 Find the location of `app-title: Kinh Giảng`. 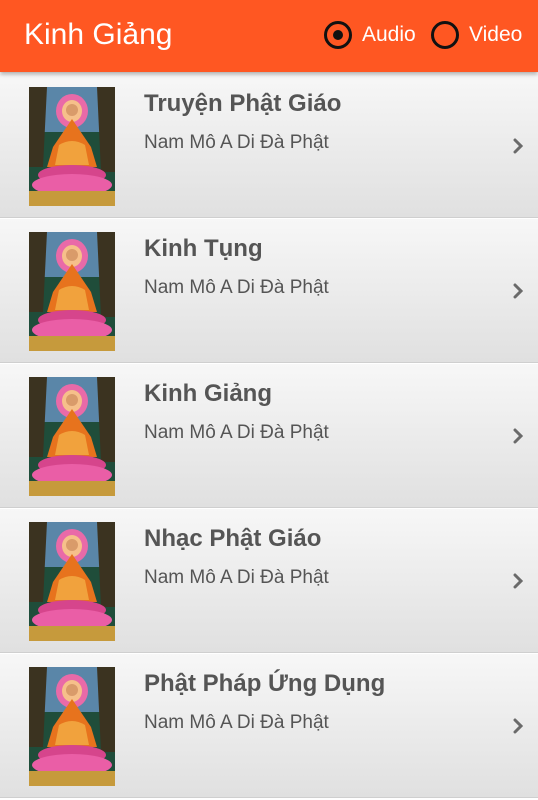

app-title: Kinh Giảng is located at coordinates (98, 34).